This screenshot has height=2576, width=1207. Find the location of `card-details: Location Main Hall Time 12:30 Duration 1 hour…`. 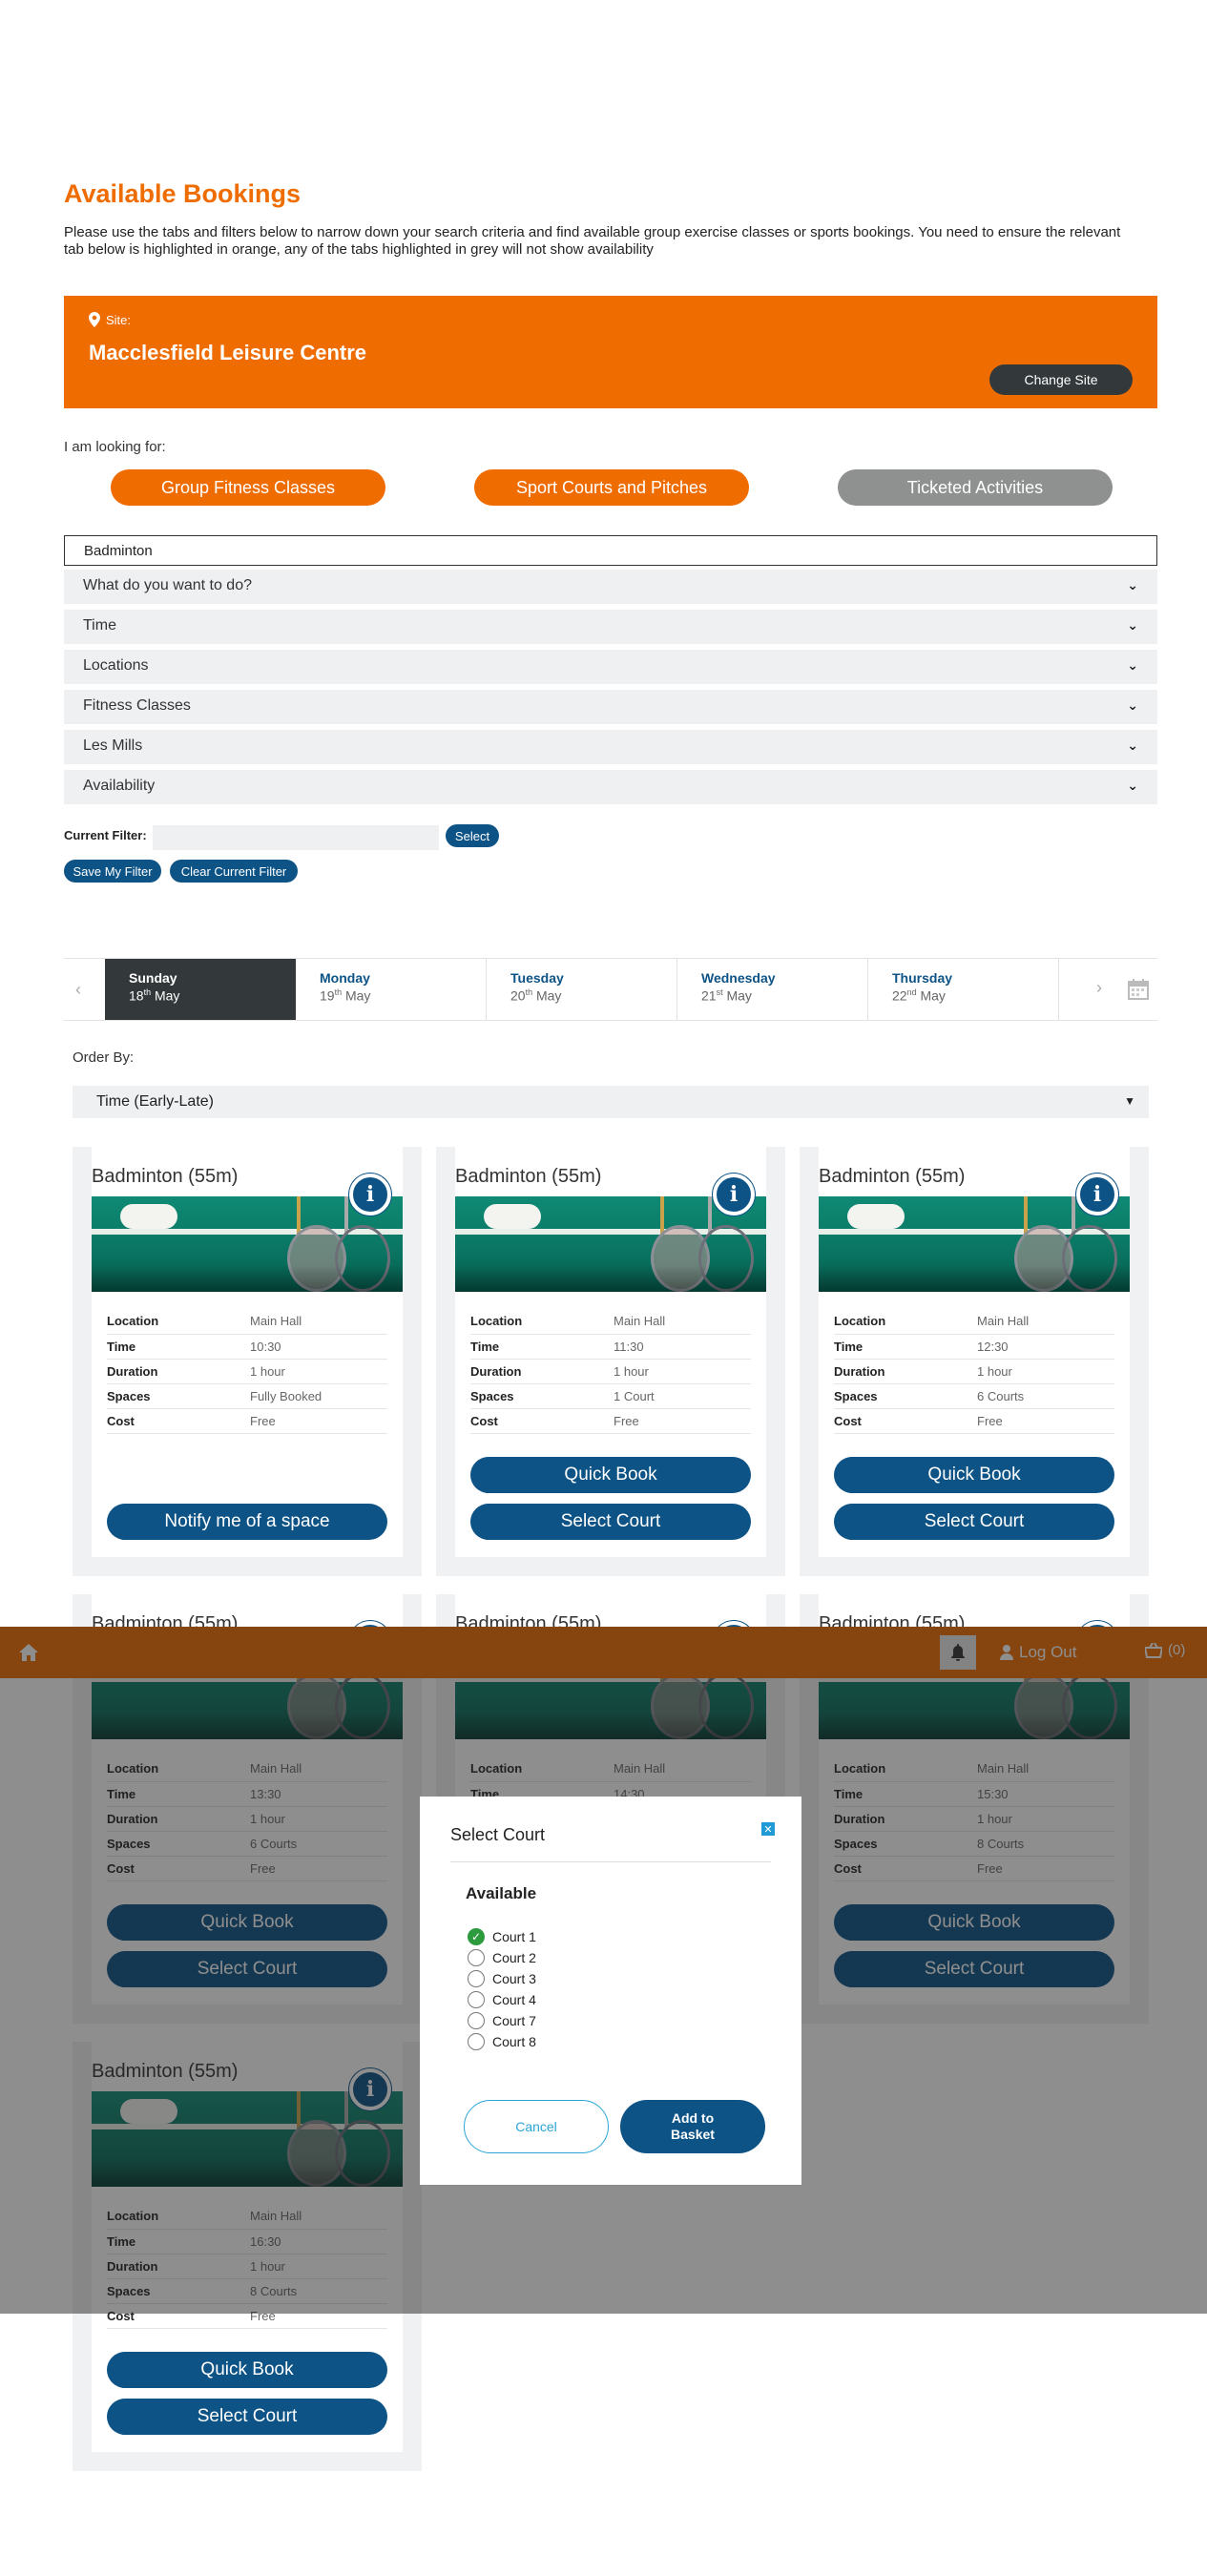

card-details: Location Main Hall Time 12:30 Duration 1 hour… is located at coordinates (974, 1371).